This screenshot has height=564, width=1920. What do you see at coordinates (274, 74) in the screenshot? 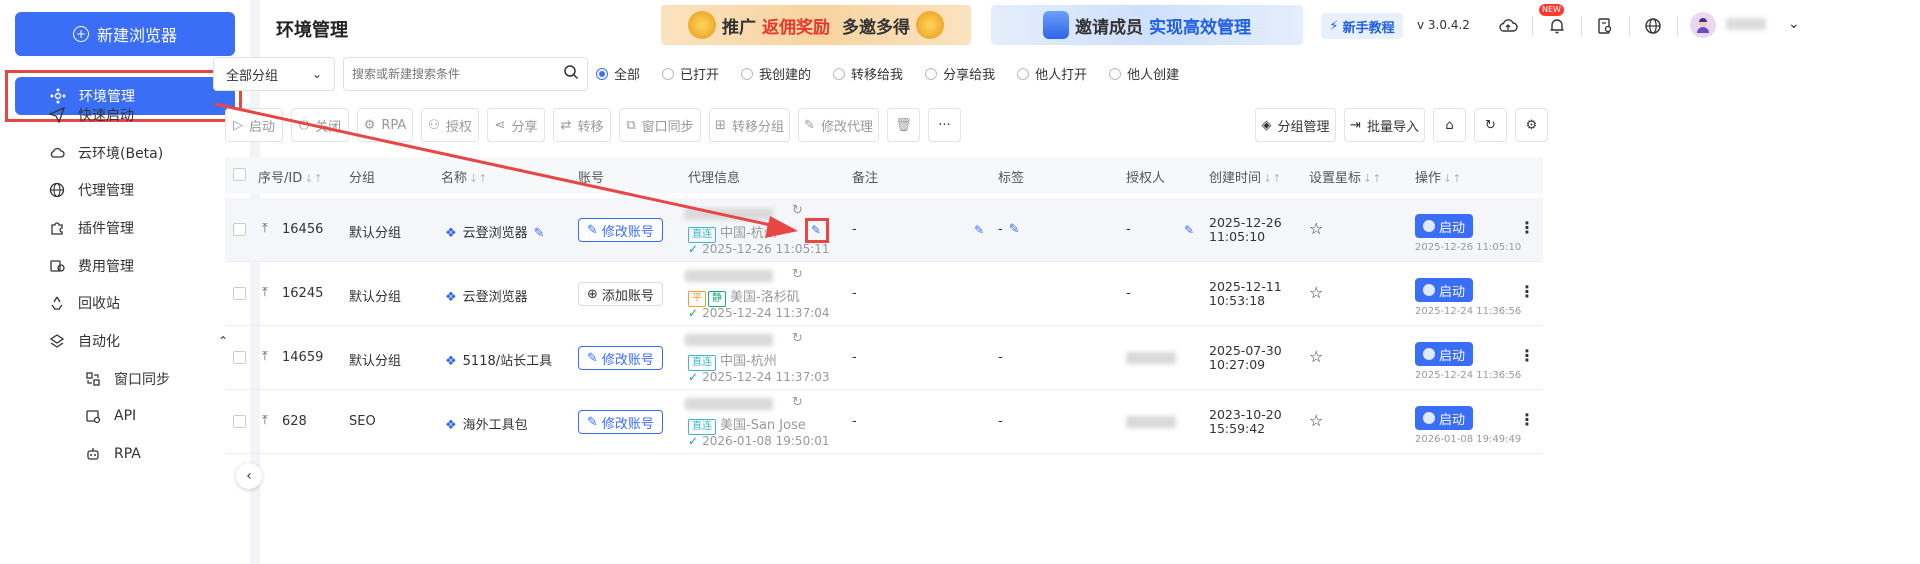
I see `group-filter-select: 全部分组 ⌄` at bounding box center [274, 74].